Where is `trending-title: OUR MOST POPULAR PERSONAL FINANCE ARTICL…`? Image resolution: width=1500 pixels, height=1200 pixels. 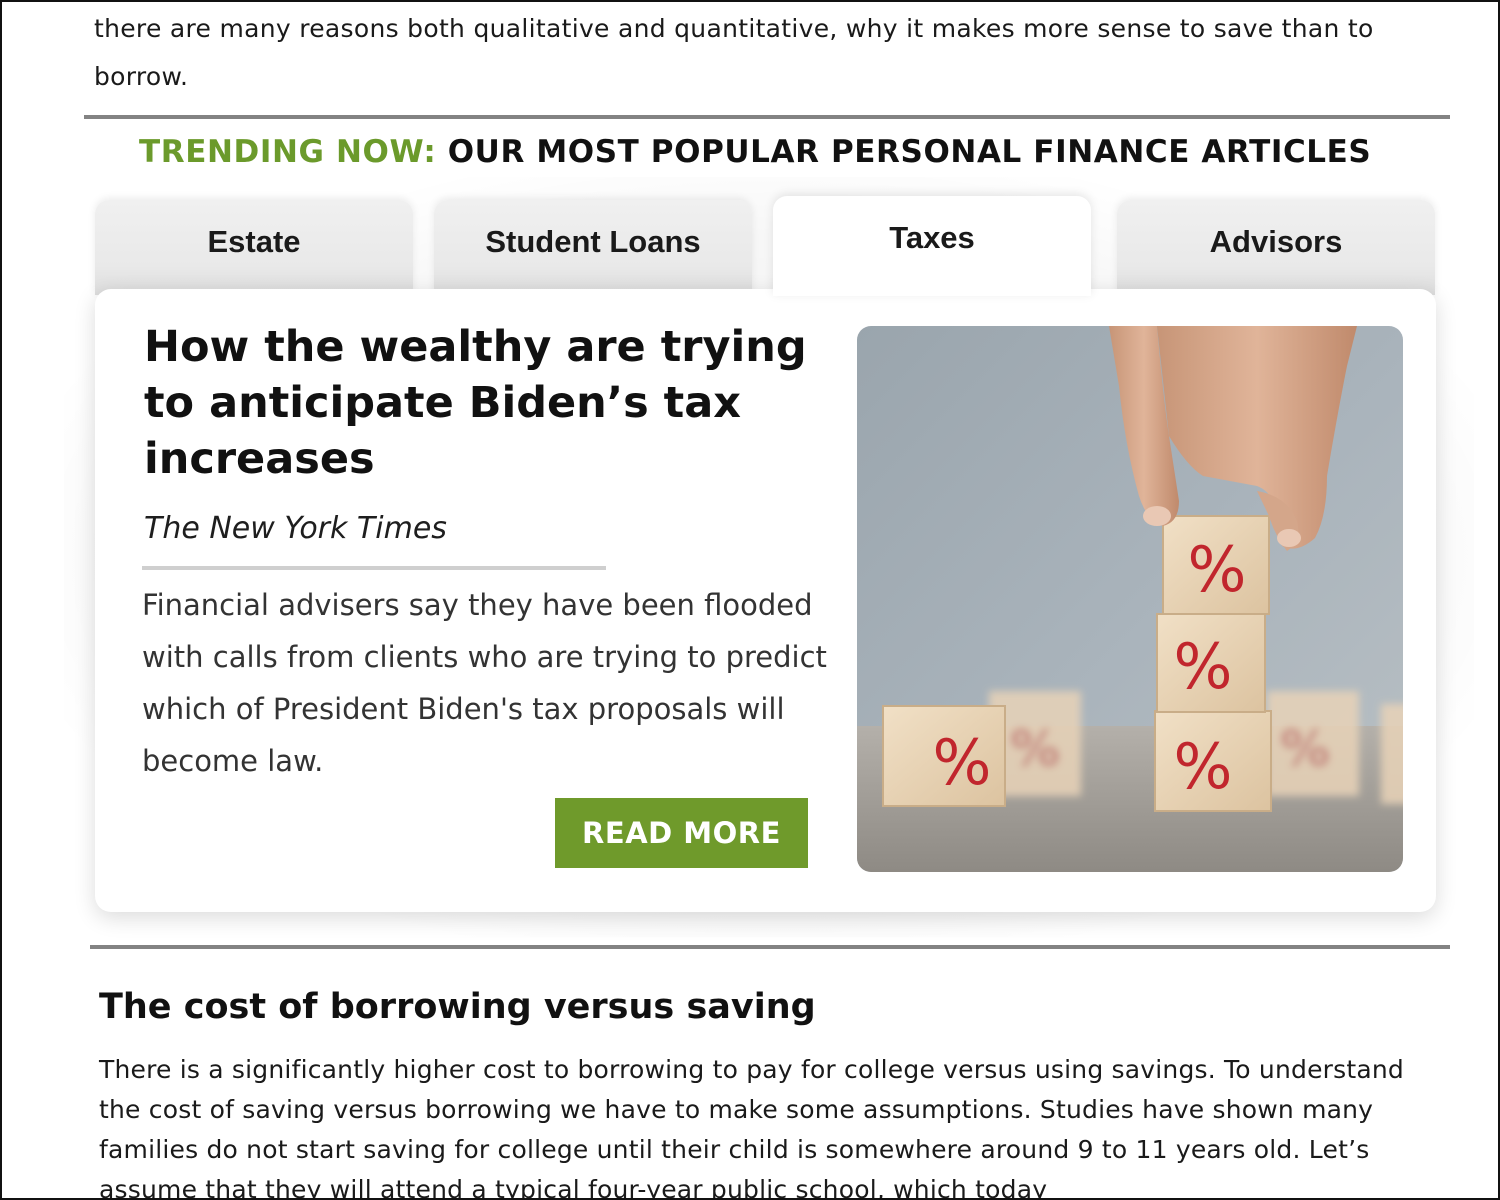
trending-title: OUR MOST POPULAR PERSONAL FINANCE ARTICL… is located at coordinates (909, 152).